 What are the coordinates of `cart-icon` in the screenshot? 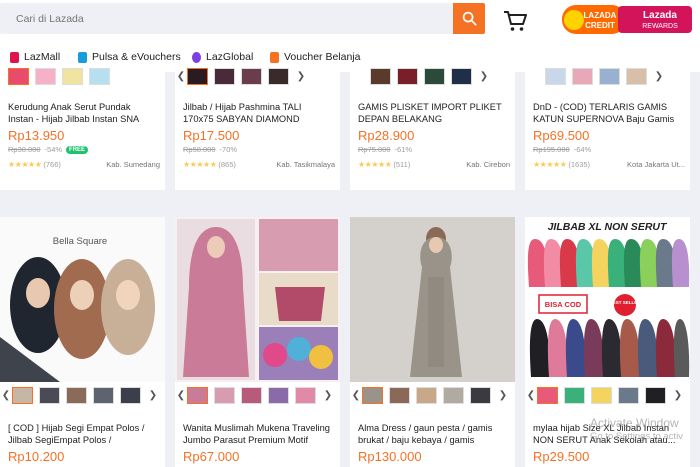 It's located at (515, 21).